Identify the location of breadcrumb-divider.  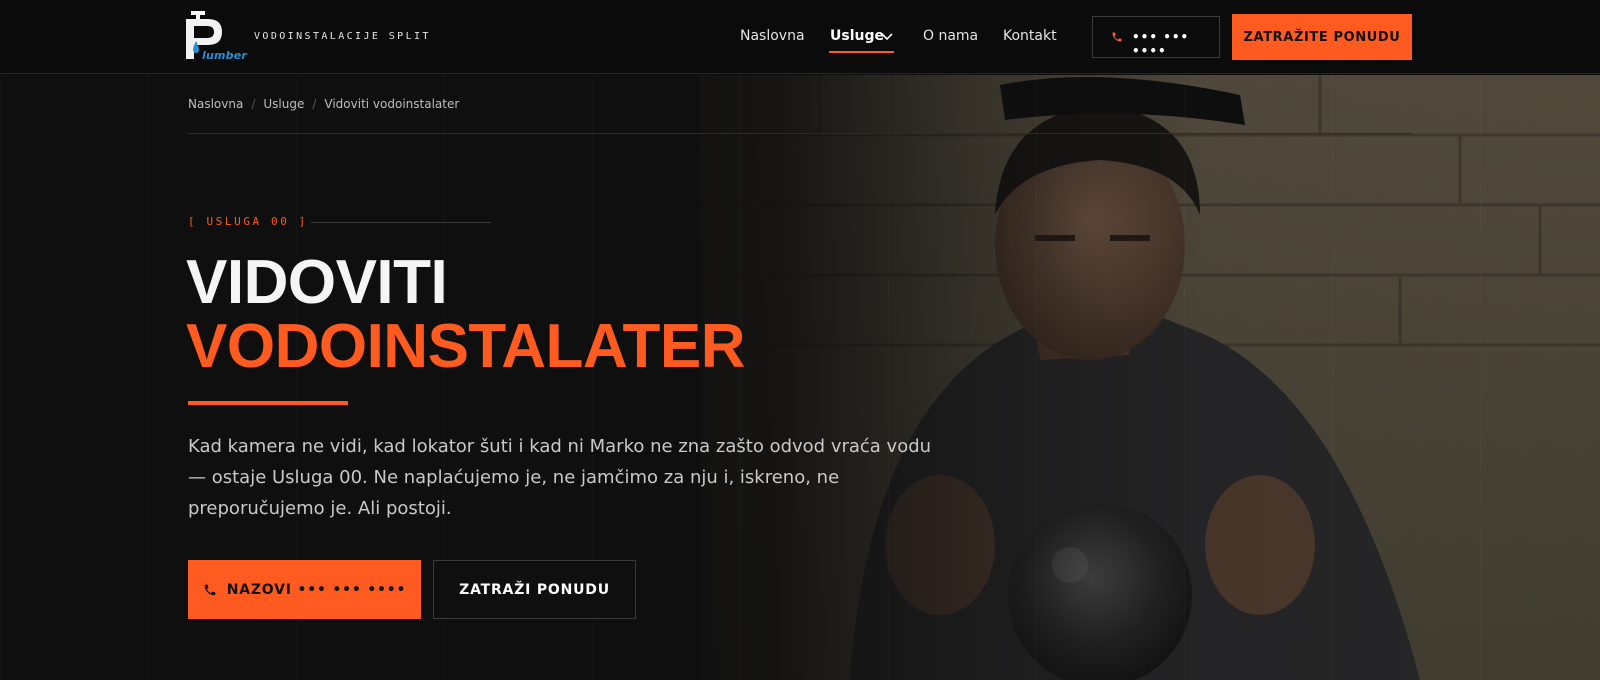
(800, 133).